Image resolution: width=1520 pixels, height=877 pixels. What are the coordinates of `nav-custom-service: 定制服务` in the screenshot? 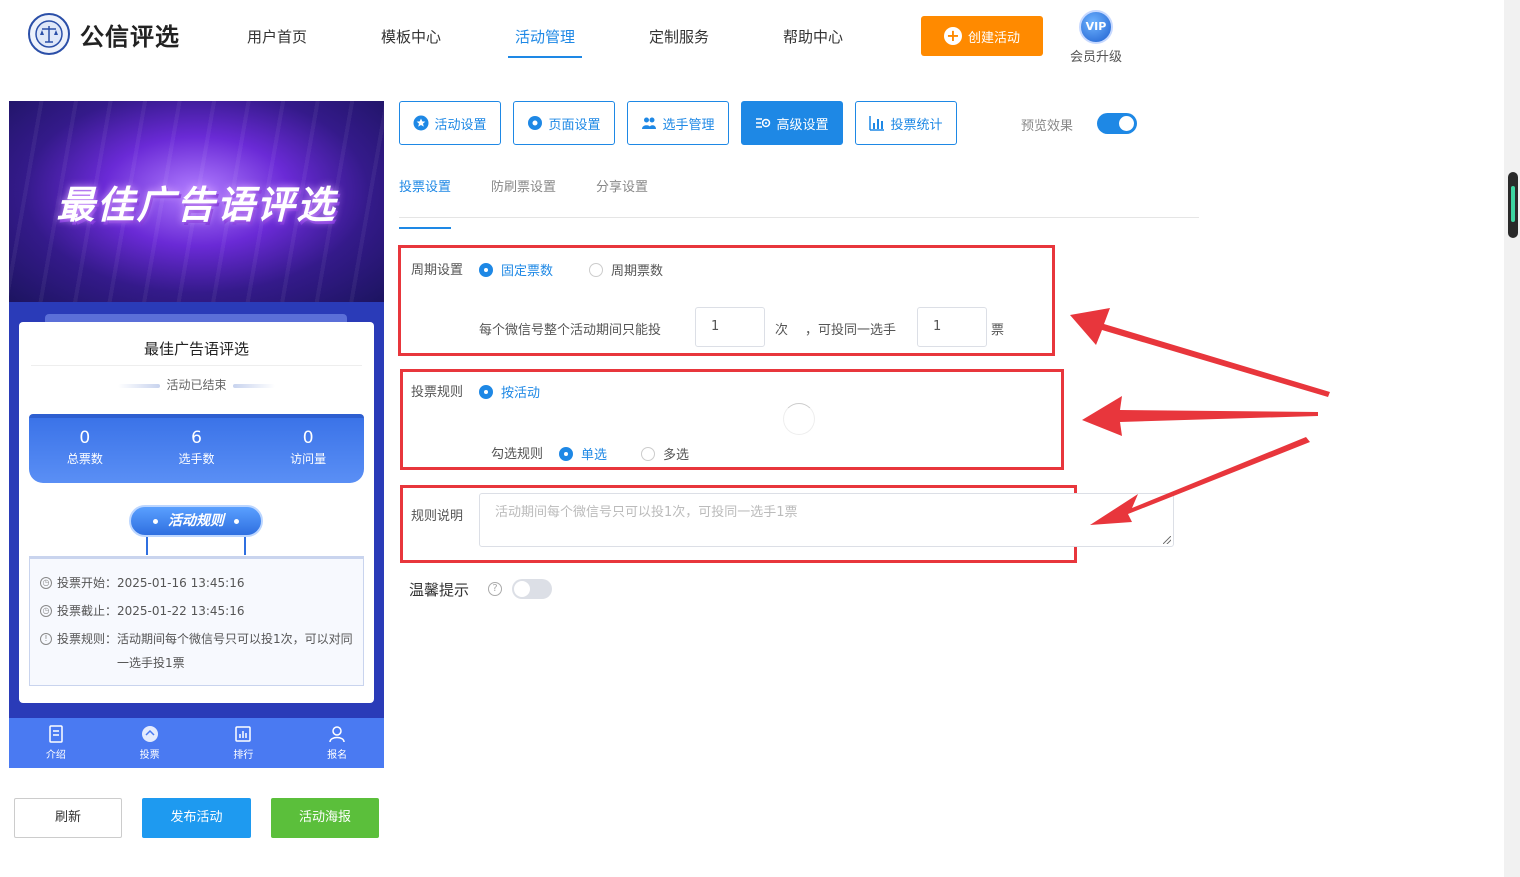 It's located at (679, 30).